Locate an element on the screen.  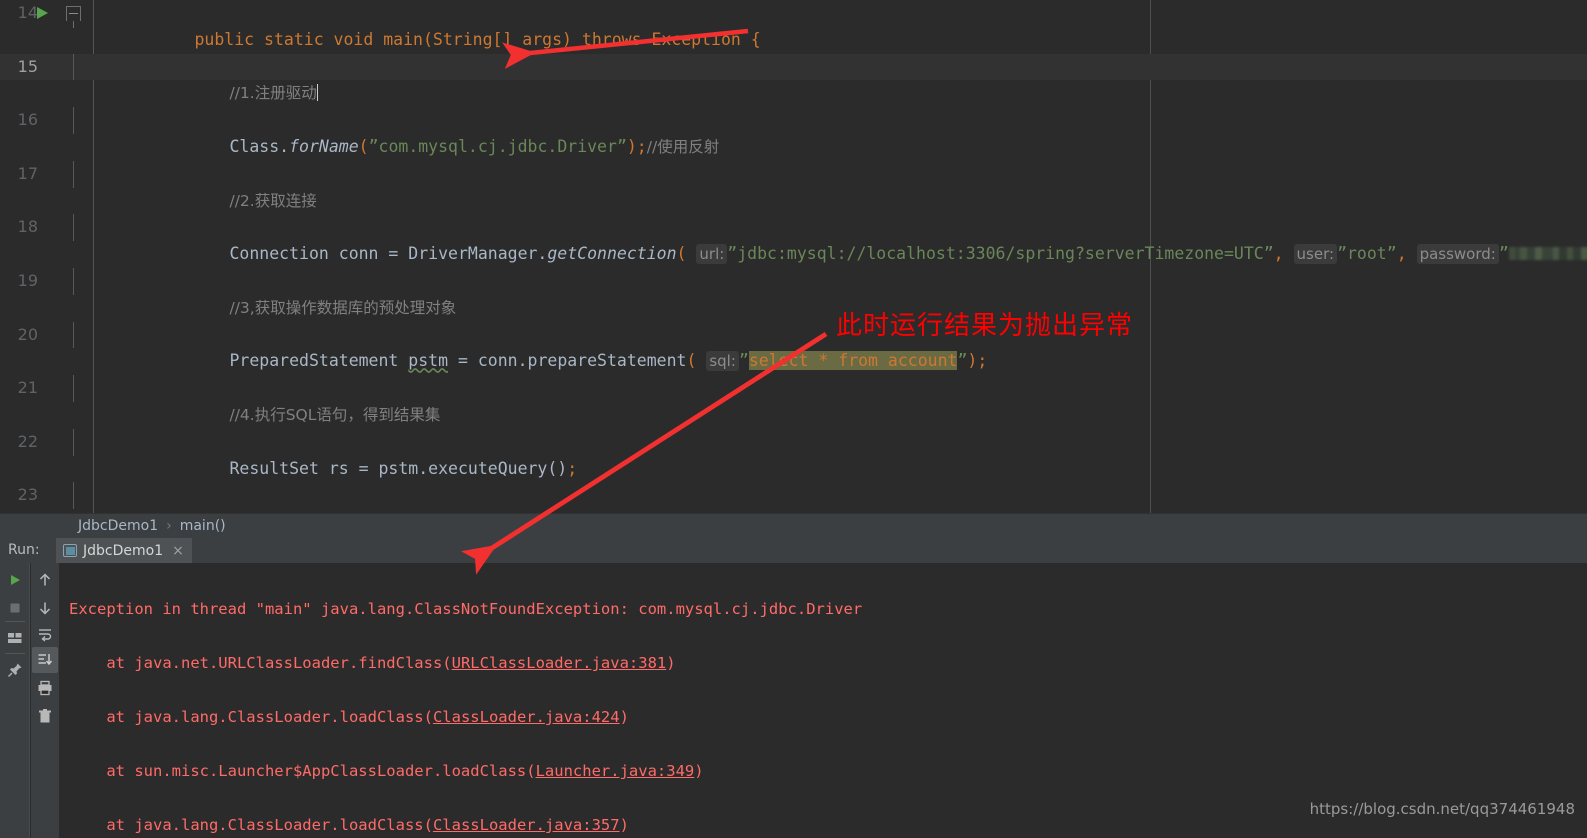
layout-button is located at coordinates (15, 638).